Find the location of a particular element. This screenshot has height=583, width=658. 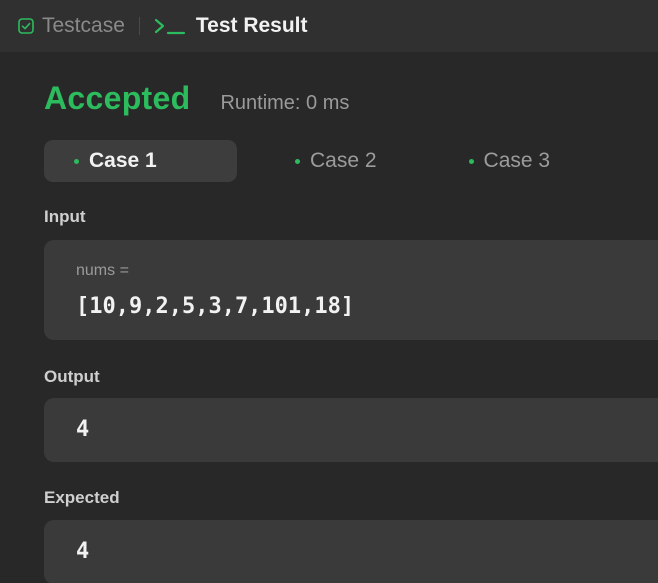

case-tabs: Case 1 Case 2 Case 3 is located at coordinates (307, 161).